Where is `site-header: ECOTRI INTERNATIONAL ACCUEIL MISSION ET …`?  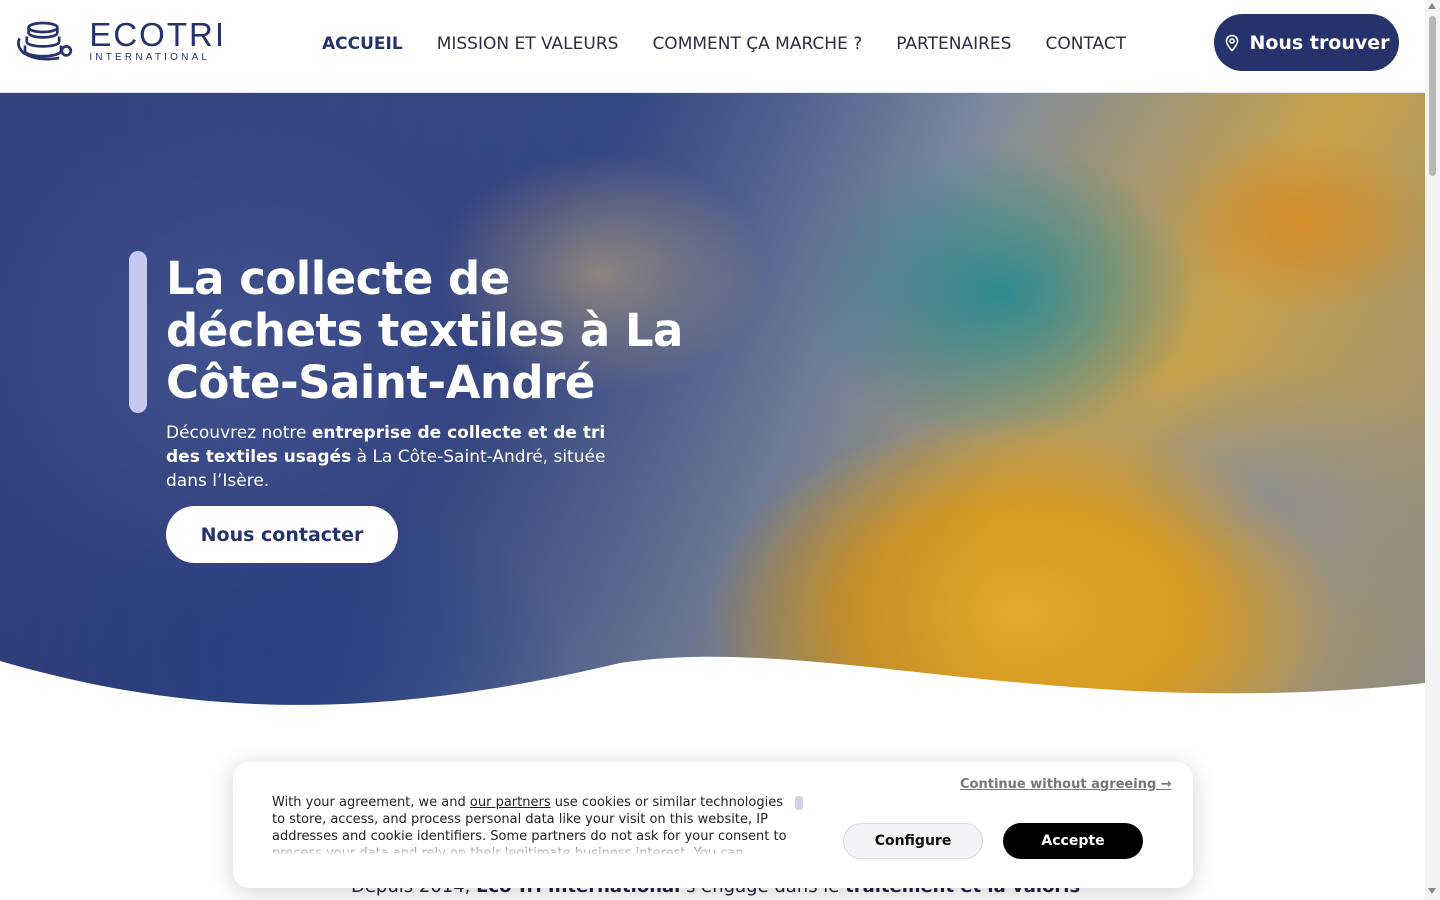 site-header: ECOTRI INTERNATIONAL ACCUEIL MISSION ET … is located at coordinates (712, 46).